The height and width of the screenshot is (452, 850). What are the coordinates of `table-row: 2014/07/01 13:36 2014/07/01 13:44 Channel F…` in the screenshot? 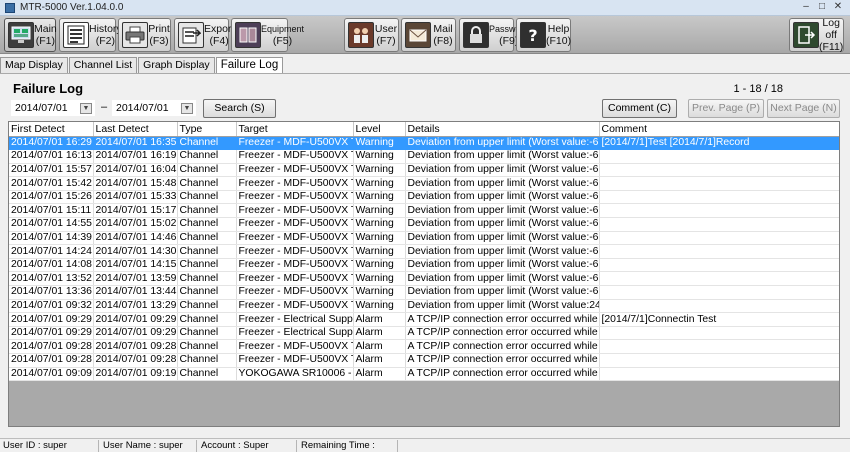 It's located at (424, 292).